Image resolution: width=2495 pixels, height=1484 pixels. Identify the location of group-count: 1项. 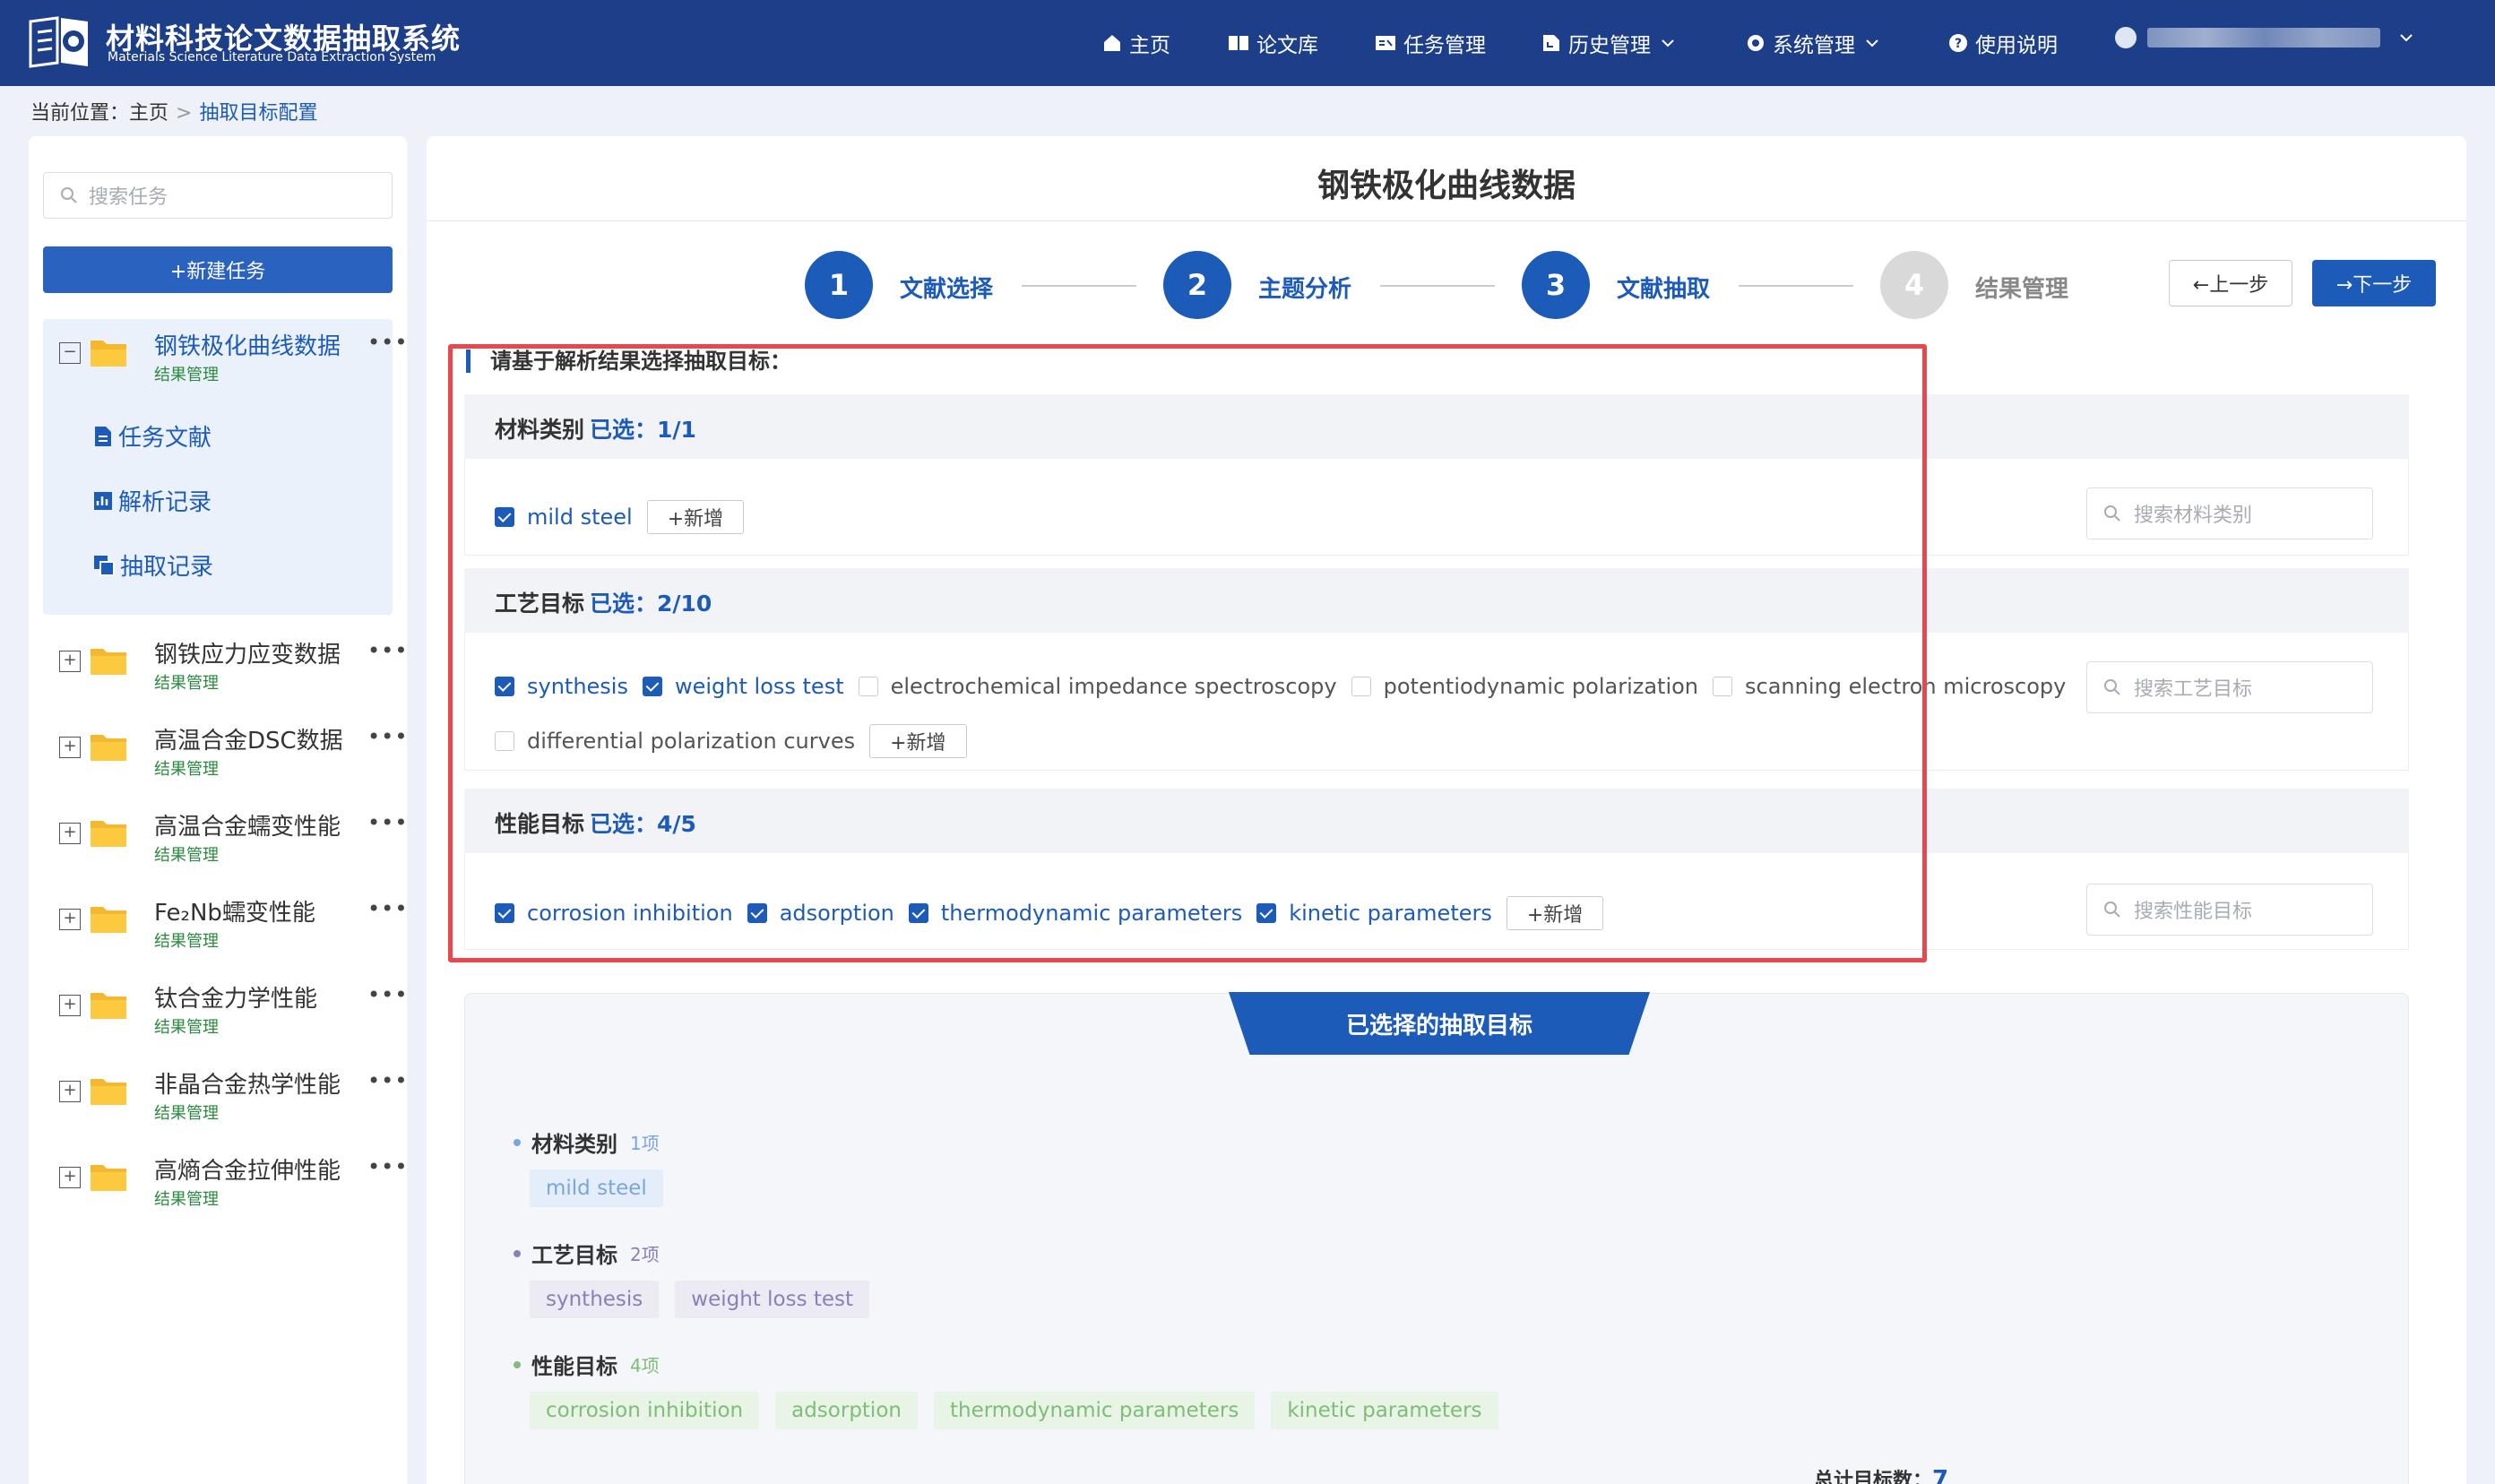
(645, 1143).